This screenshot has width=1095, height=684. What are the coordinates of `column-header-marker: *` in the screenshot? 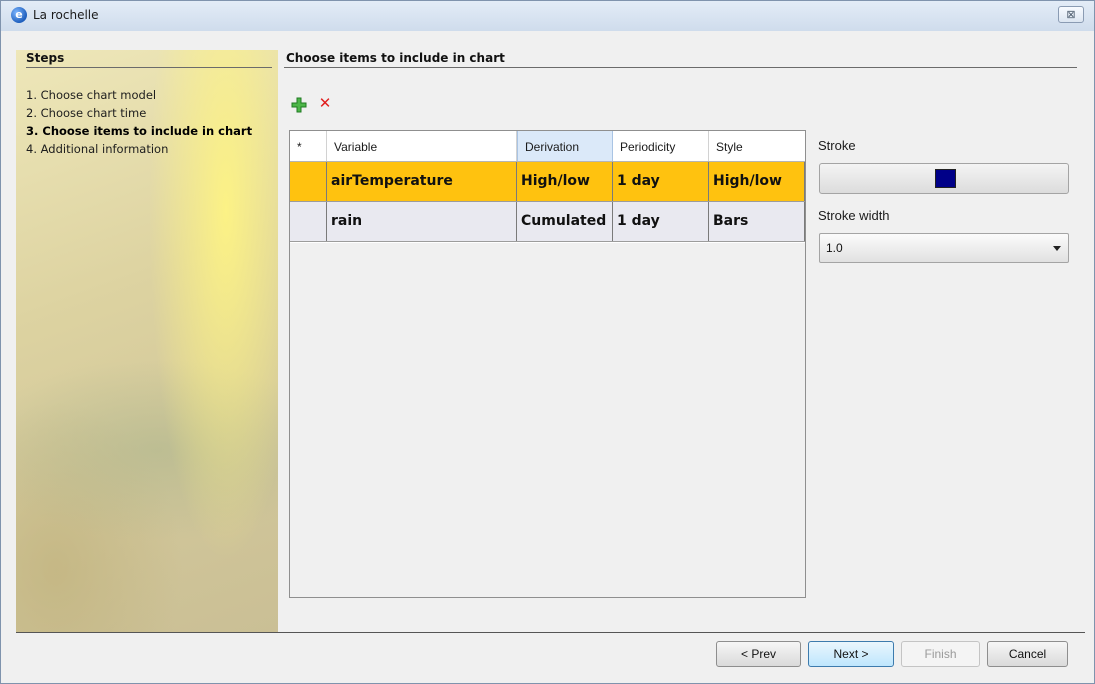 It's located at (308, 146).